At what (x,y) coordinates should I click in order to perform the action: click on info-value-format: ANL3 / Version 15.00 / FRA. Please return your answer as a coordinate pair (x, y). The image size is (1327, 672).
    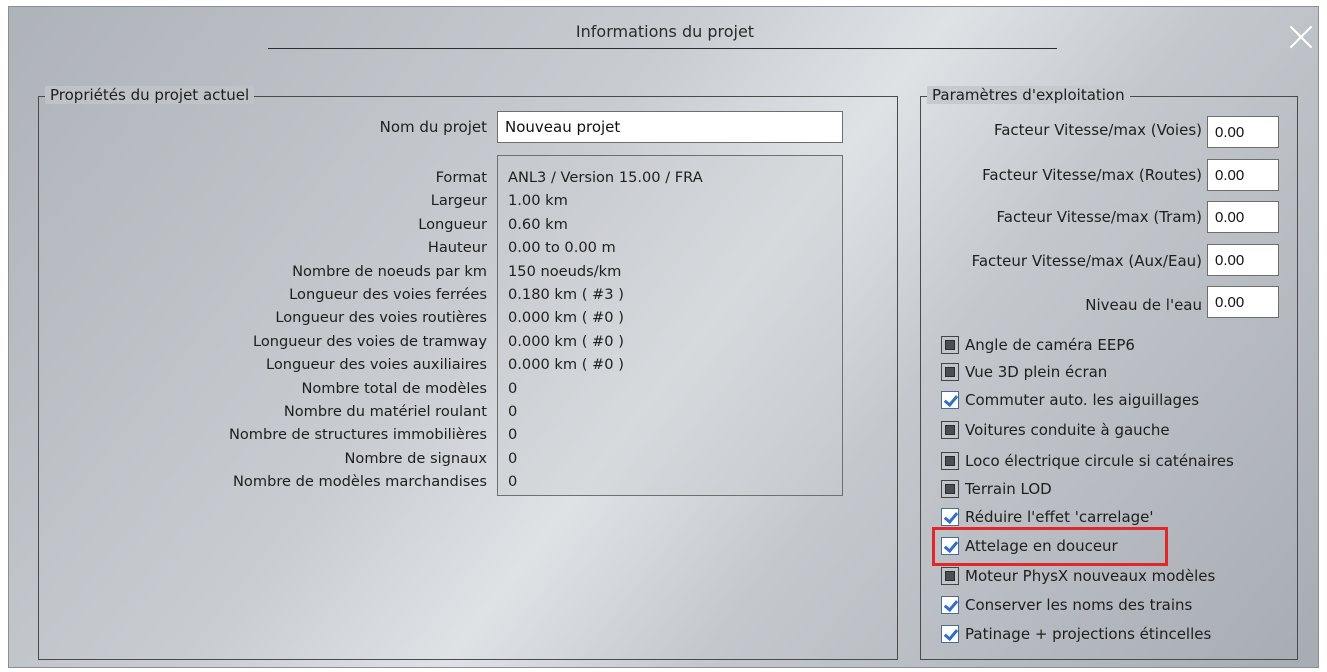
    Looking at the image, I should click on (605, 177).